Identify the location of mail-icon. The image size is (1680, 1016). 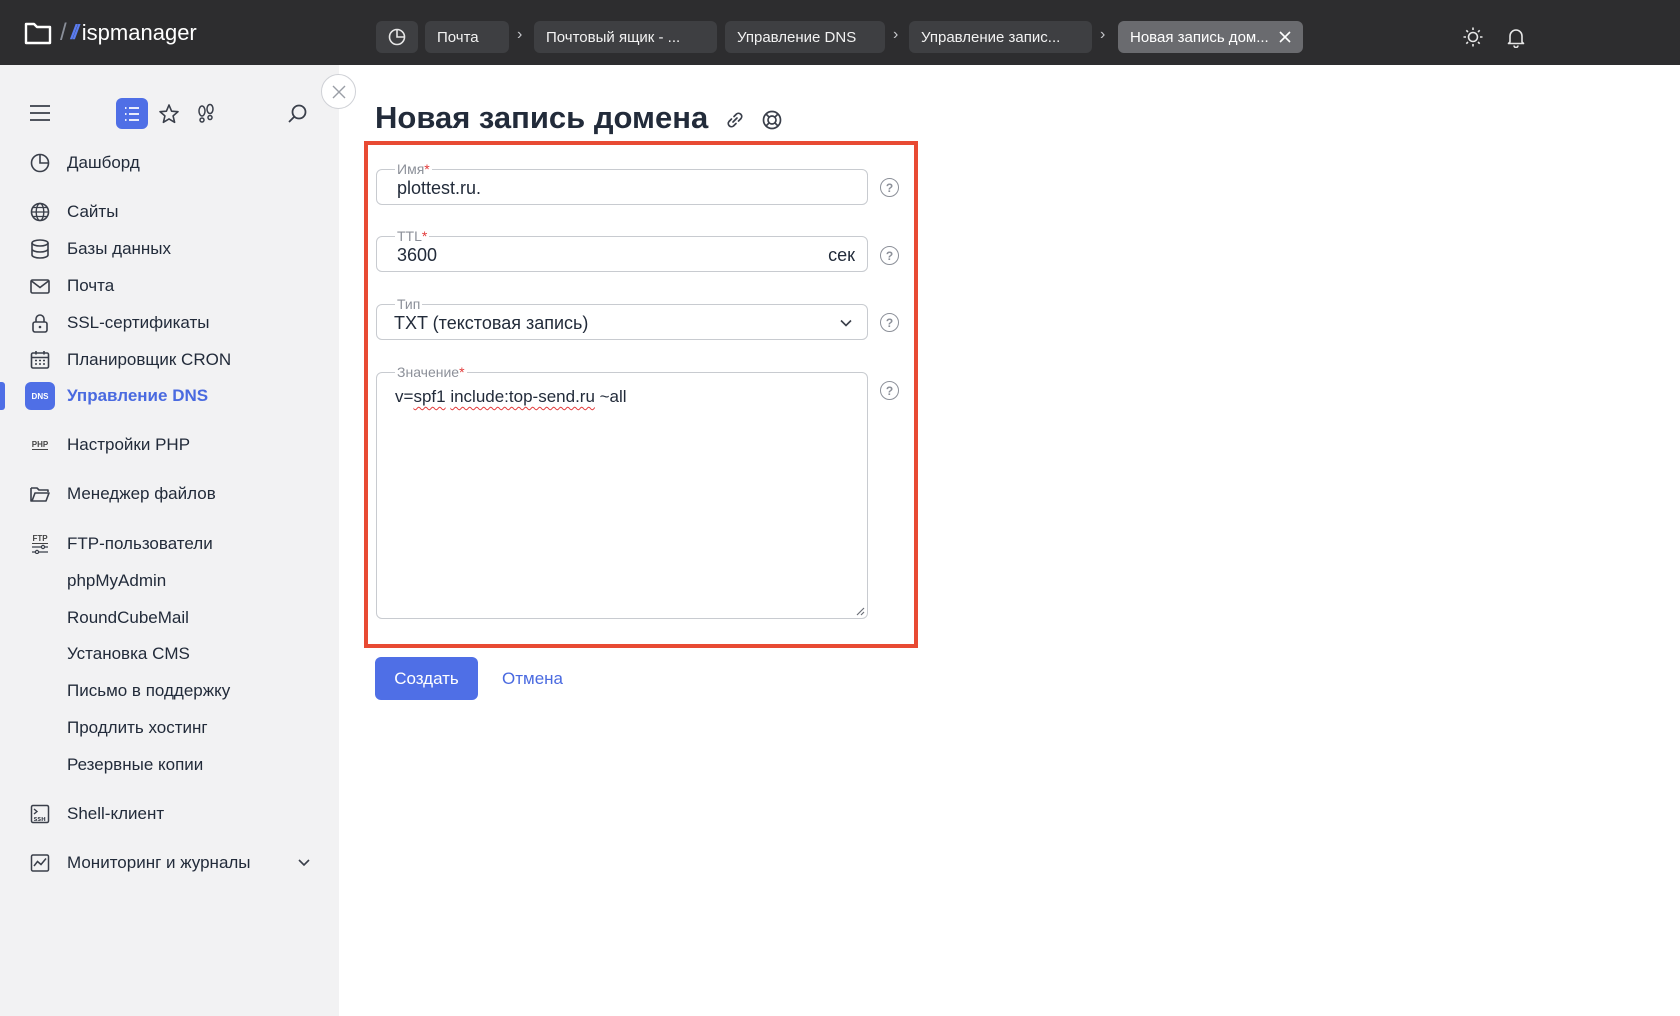
(40, 286).